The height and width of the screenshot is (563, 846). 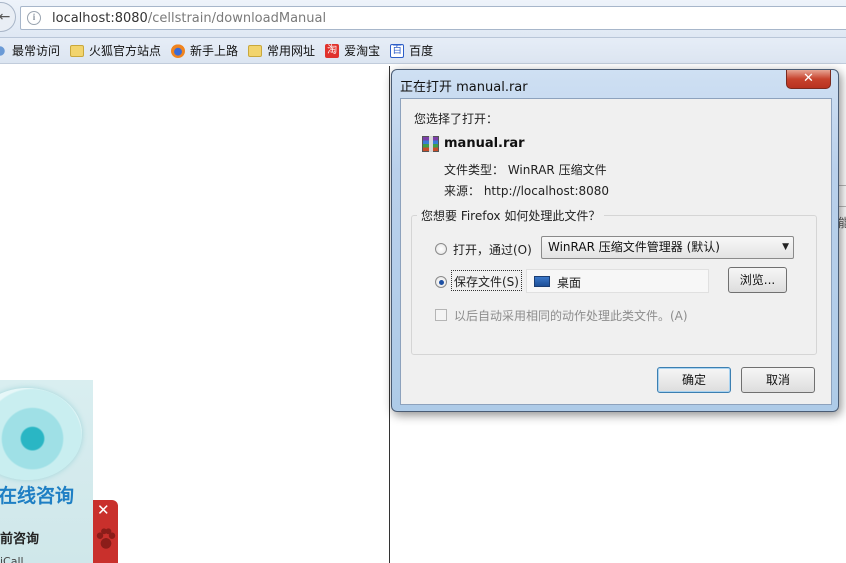 I want to click on bookmark-label: 最常访问, so click(x=36, y=51).